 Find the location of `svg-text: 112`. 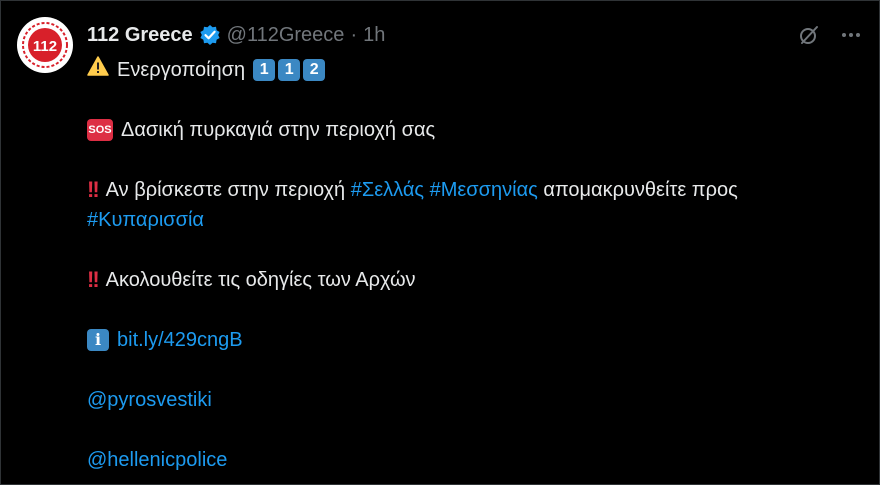

svg-text: 112 is located at coordinates (45, 46).